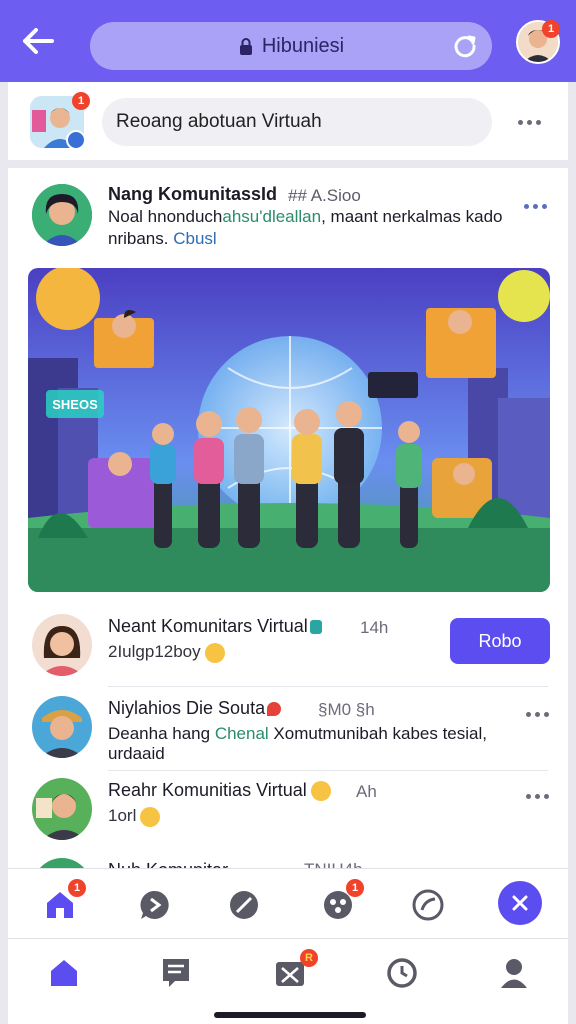  I want to click on comment-item: Nuh Komunitar TNIH4h, so click(289, 863).